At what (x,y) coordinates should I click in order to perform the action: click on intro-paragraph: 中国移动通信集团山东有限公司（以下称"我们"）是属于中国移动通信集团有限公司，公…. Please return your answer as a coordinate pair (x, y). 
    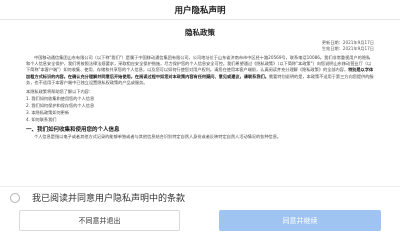
    Looking at the image, I should click on (200, 70).